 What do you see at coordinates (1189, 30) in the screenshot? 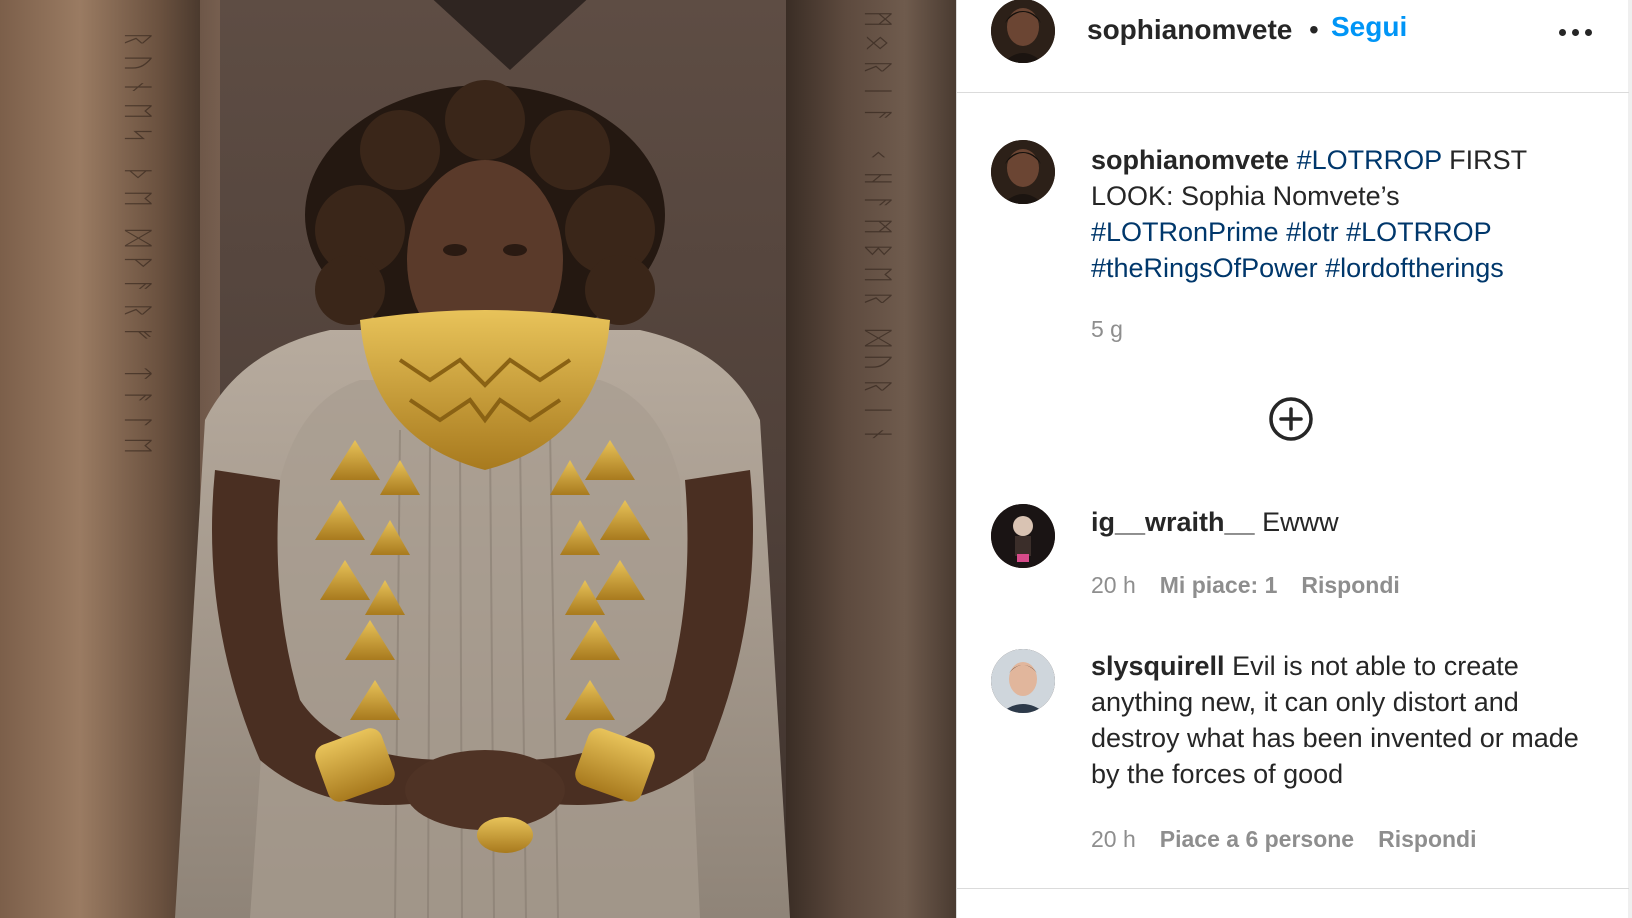
I see `author-username: sophianomvete` at bounding box center [1189, 30].